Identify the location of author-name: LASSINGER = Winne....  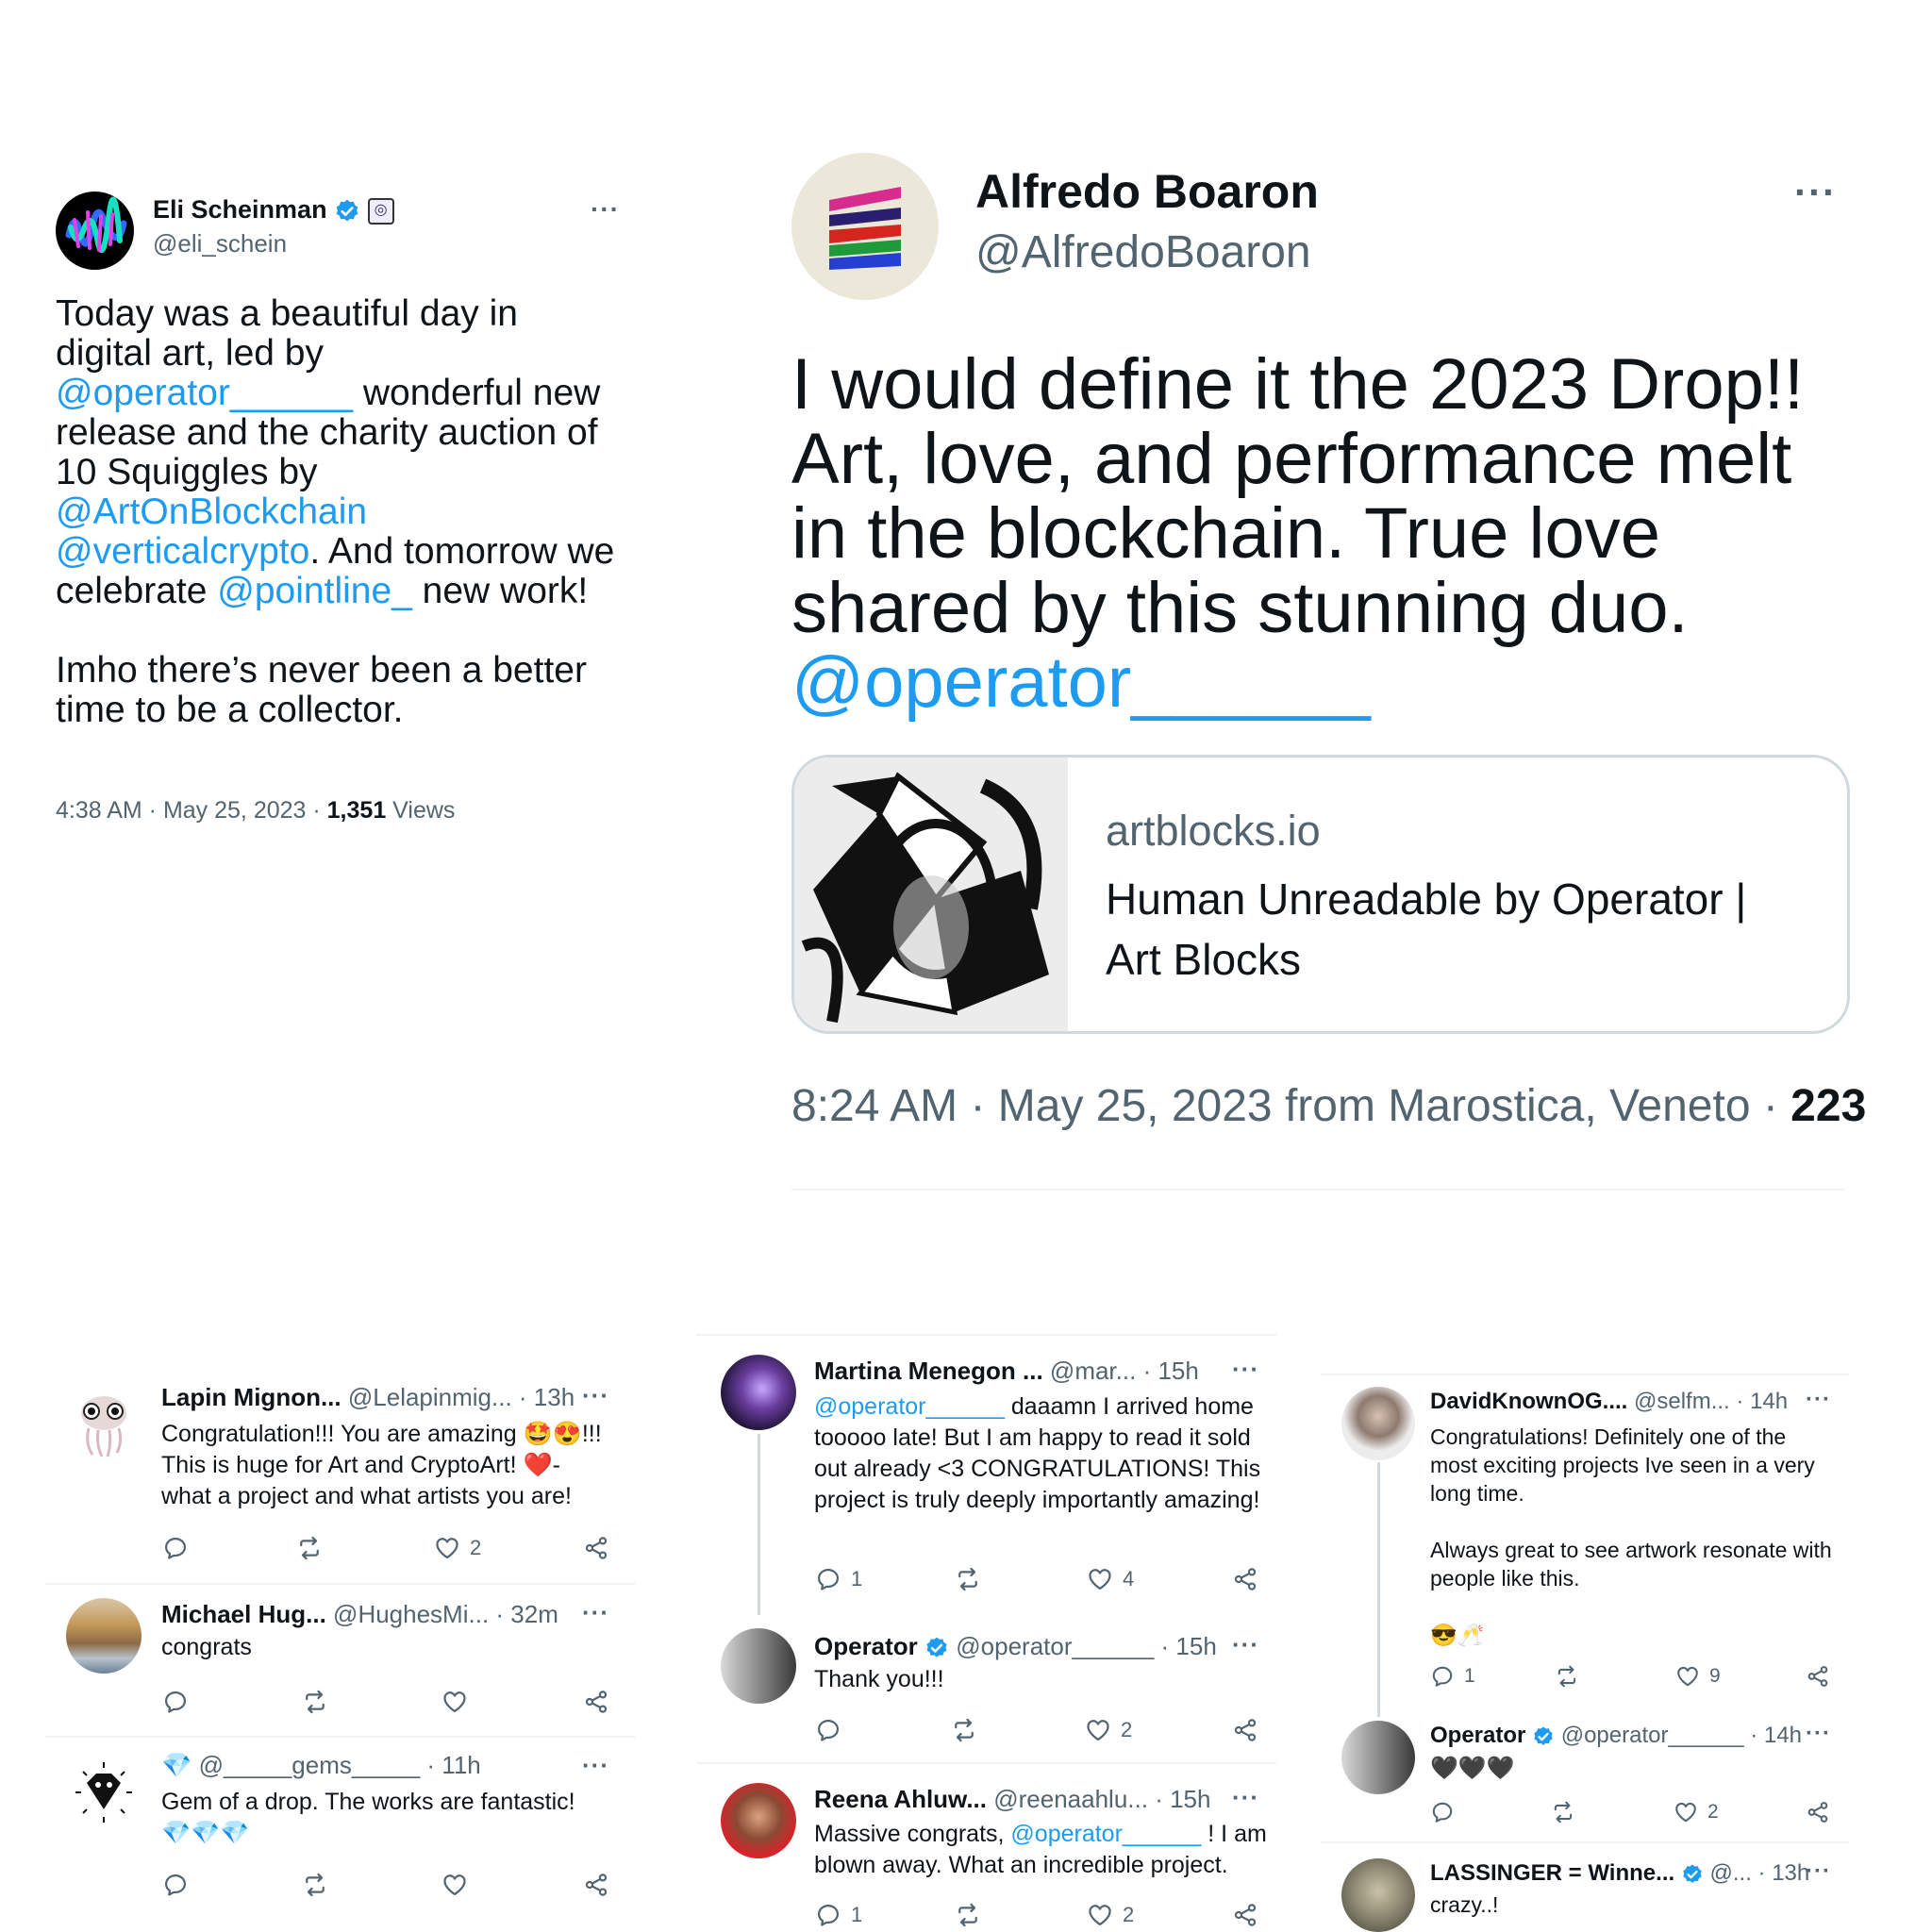
(1552, 1873).